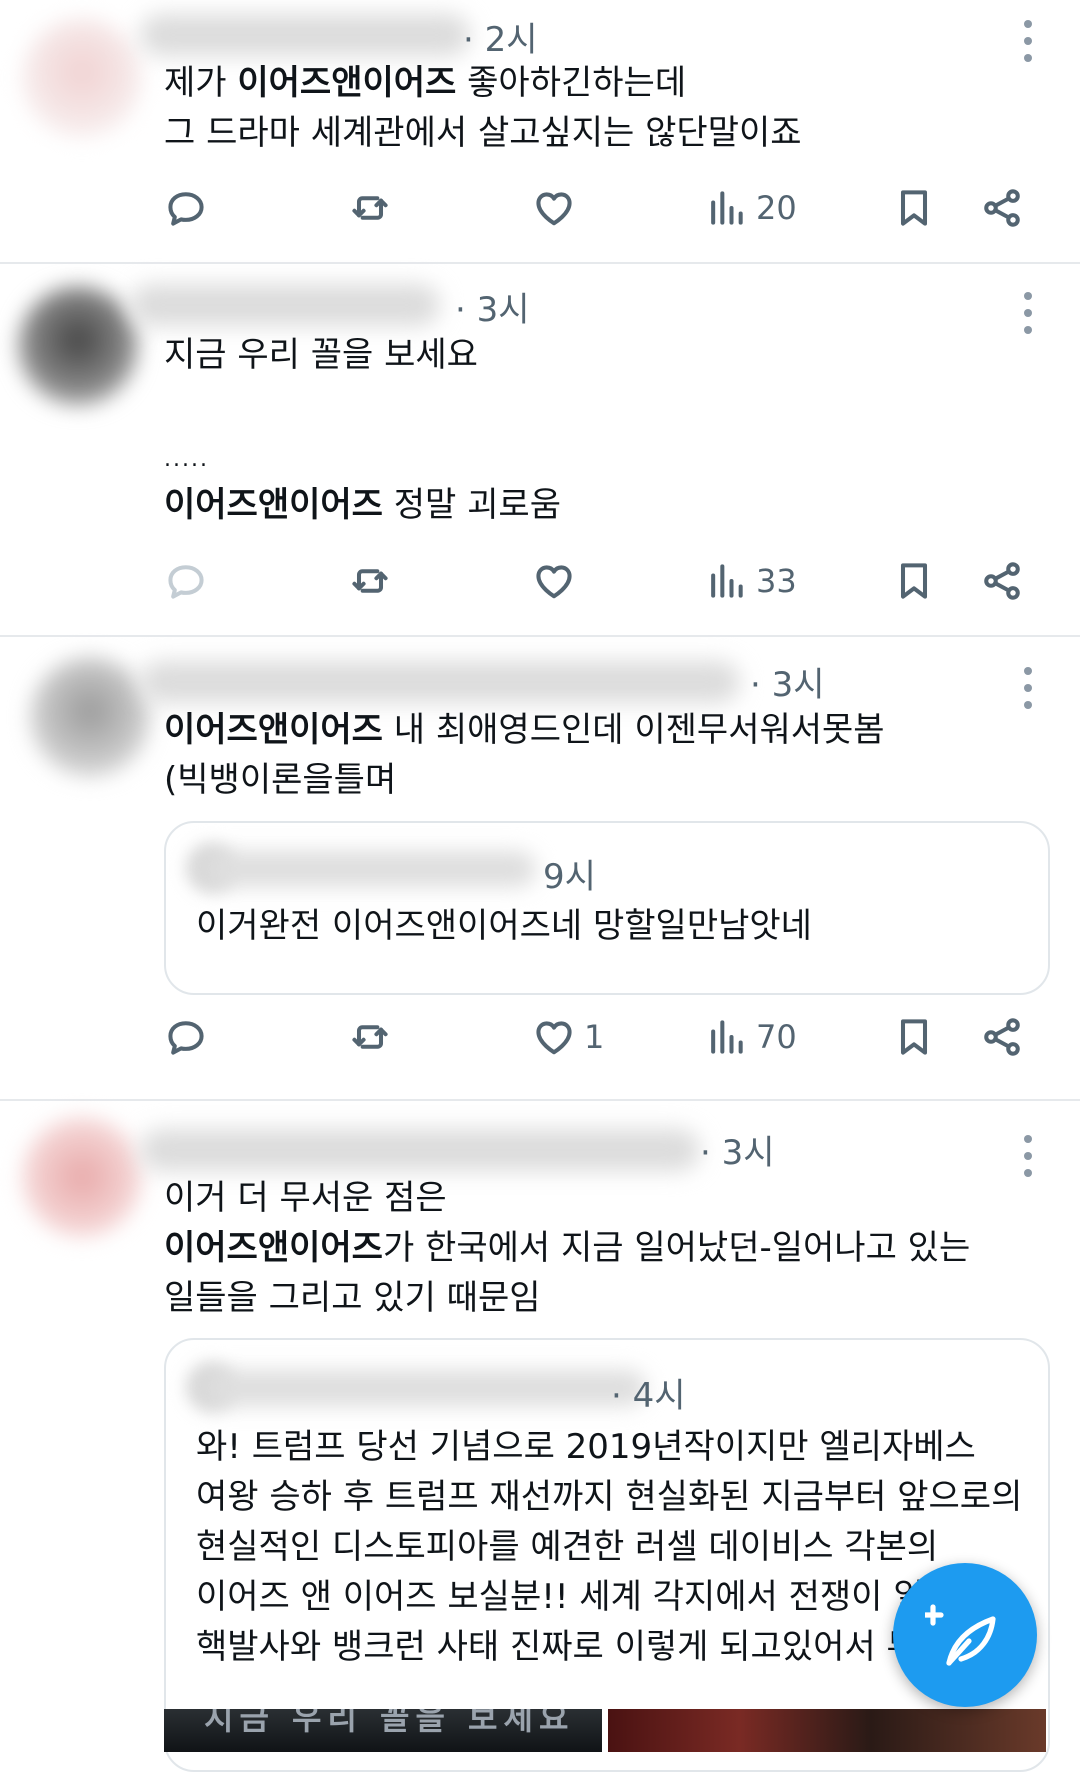 Image resolution: width=1080 pixels, height=1772 pixels. I want to click on action-bar: 33, so click(604, 581).